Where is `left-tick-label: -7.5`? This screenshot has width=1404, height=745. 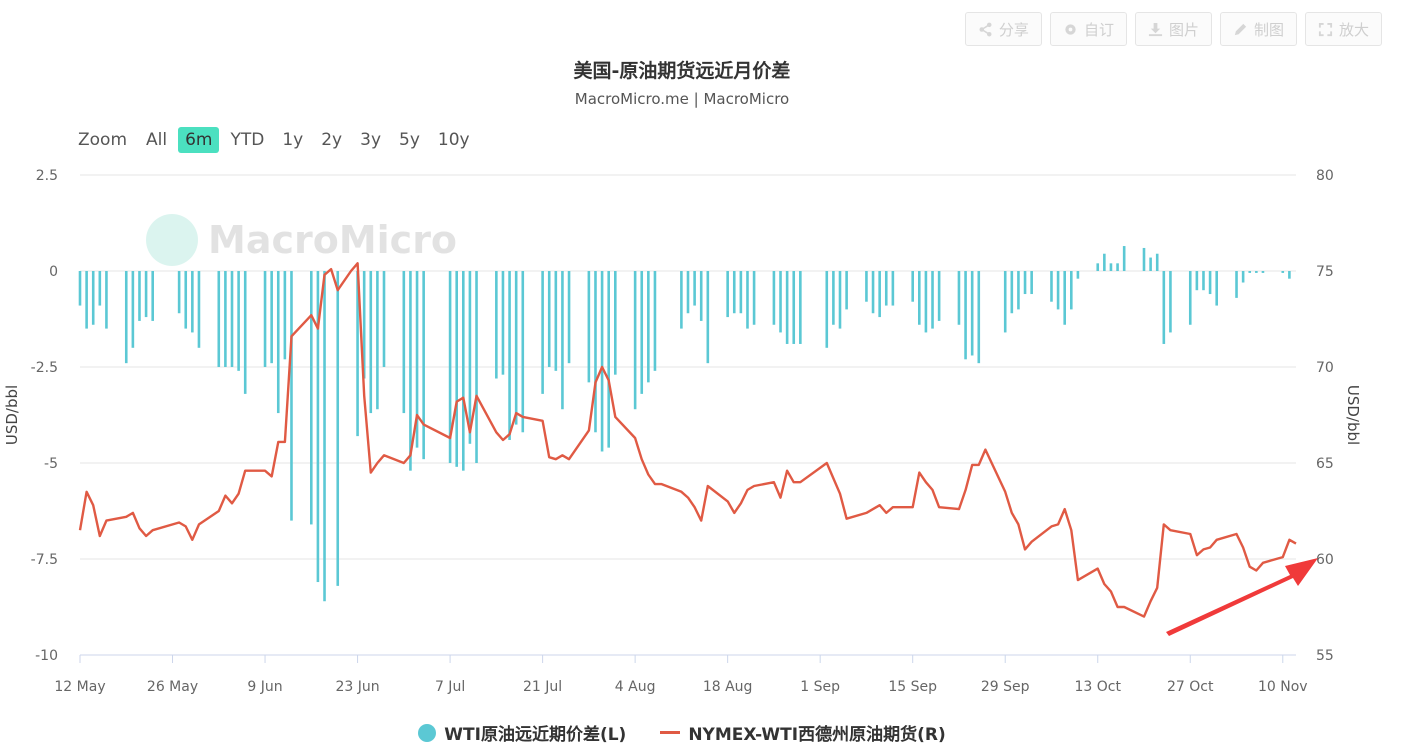 left-tick-label: -7.5 is located at coordinates (44, 560).